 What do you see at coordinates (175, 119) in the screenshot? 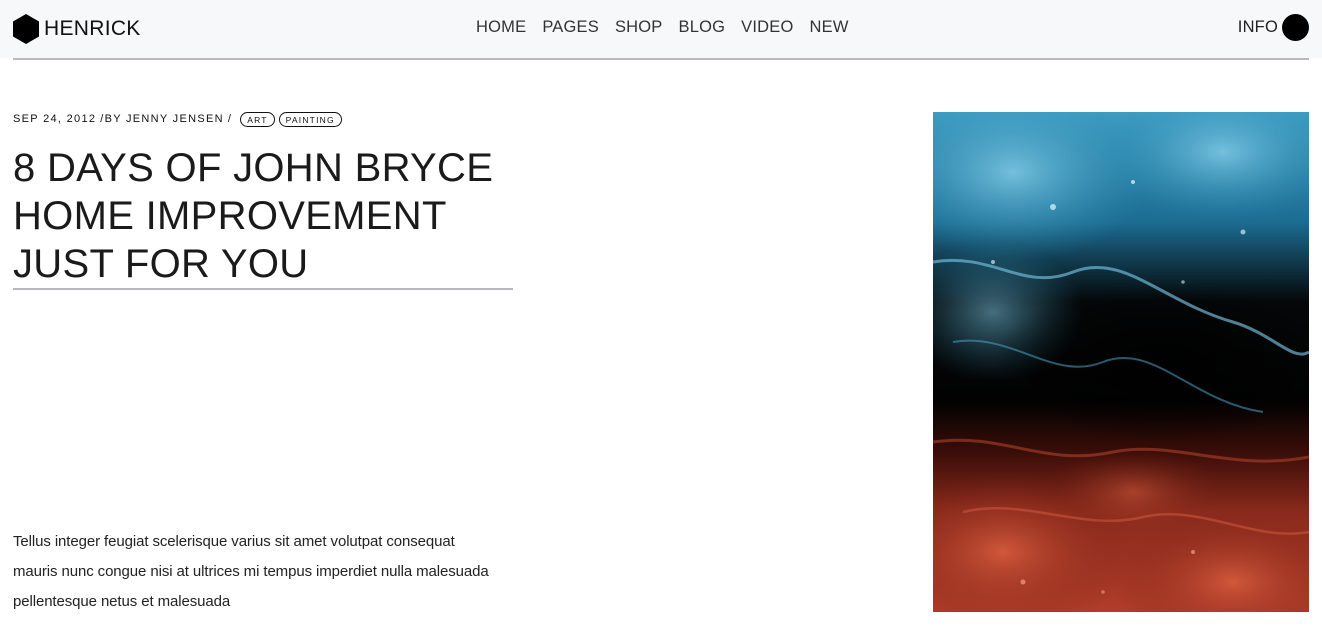
I see `post-author-link: JENNY JENSEN` at bounding box center [175, 119].